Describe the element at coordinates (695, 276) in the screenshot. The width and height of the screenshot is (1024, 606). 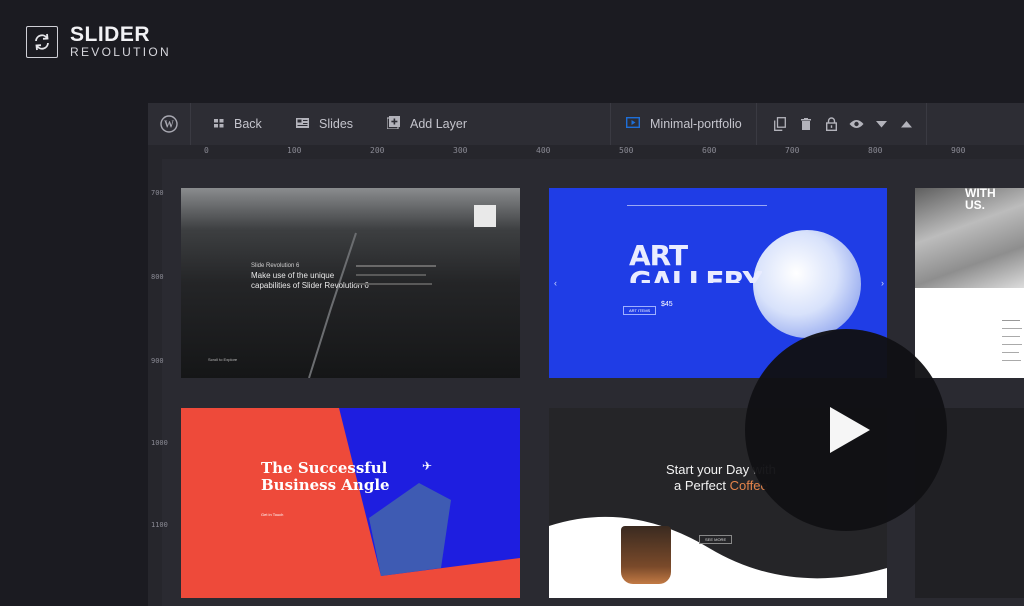
I see `slide2-title-2: GALLERY` at that location.